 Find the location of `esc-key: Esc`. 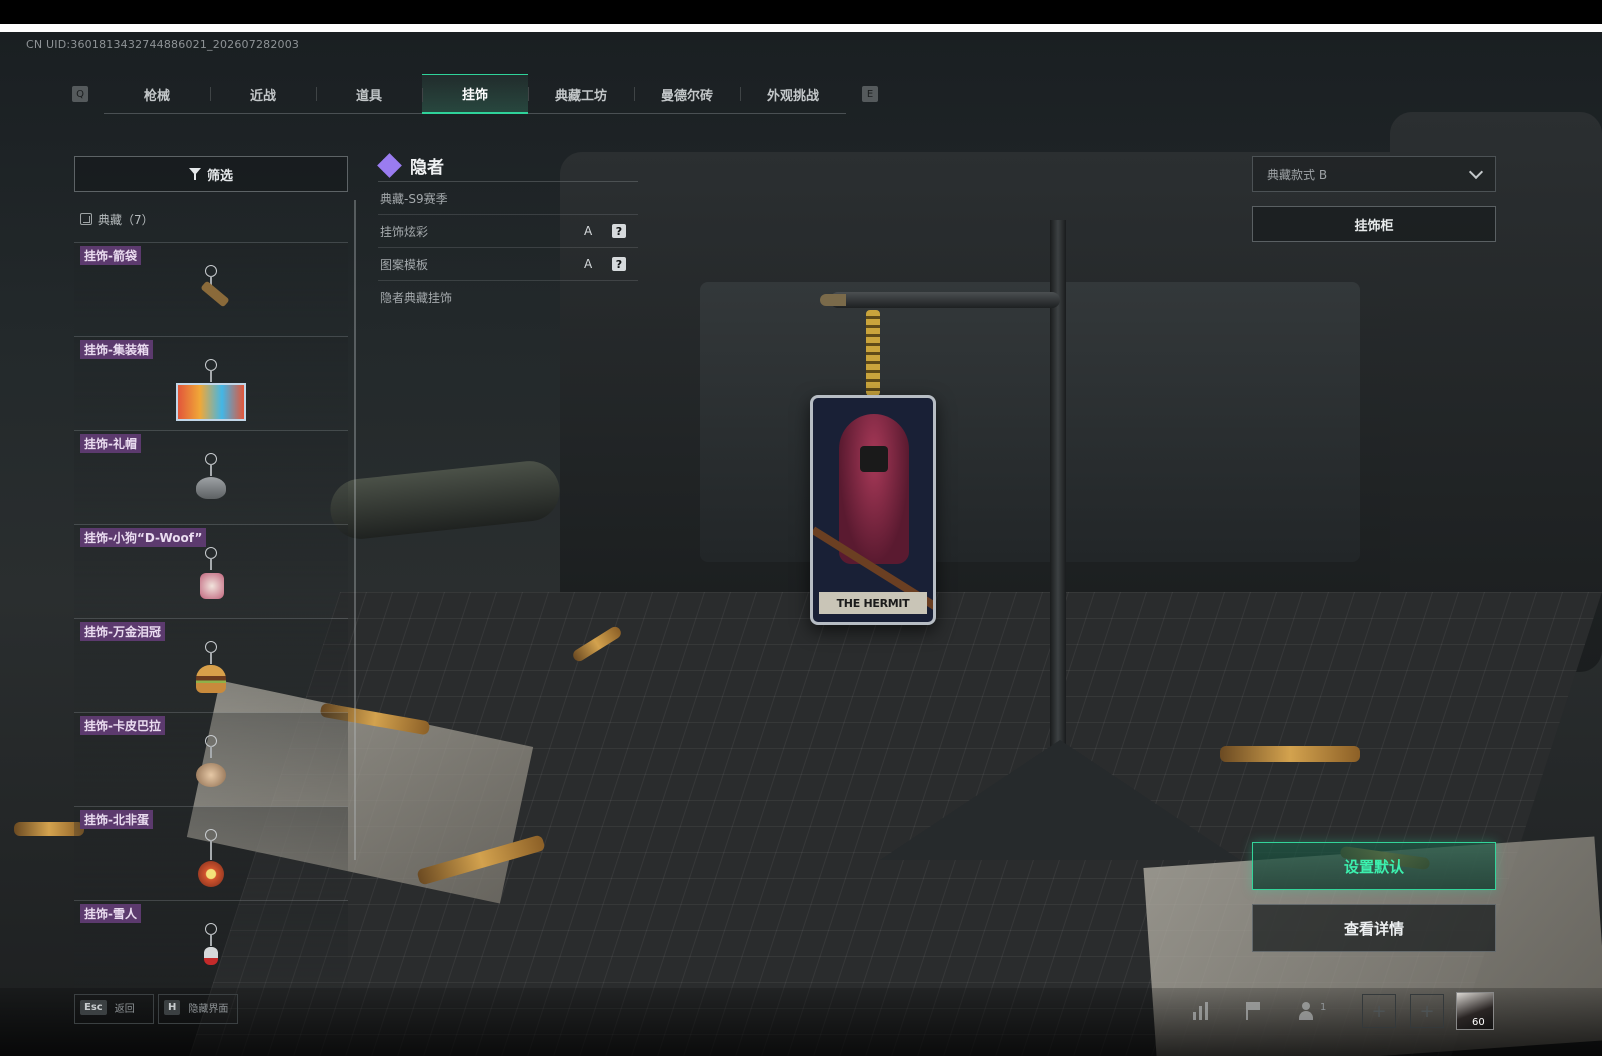

esc-key: Esc is located at coordinates (93, 1007).